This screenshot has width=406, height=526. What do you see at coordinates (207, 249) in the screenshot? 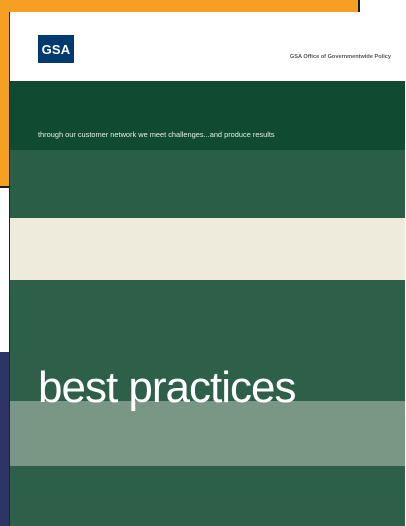
I see `band-cream` at bounding box center [207, 249].